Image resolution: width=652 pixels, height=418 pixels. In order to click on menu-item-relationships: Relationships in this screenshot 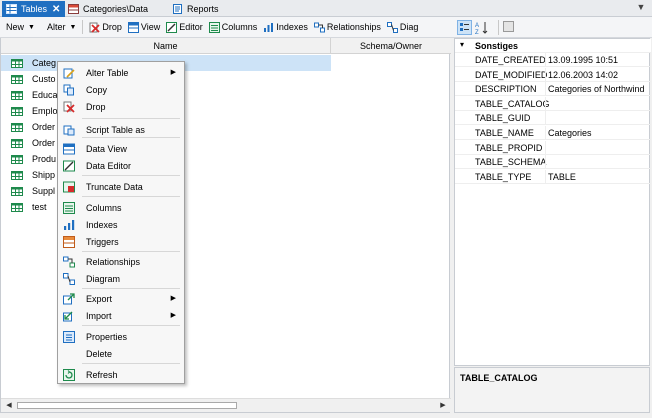, I will do `click(121, 262)`.